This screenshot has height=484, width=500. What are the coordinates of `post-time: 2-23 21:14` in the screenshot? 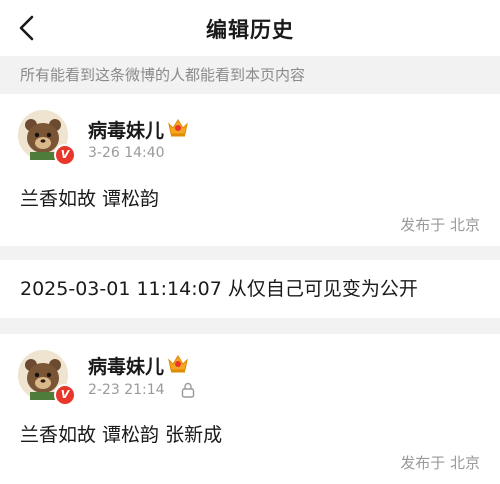 It's located at (126, 390).